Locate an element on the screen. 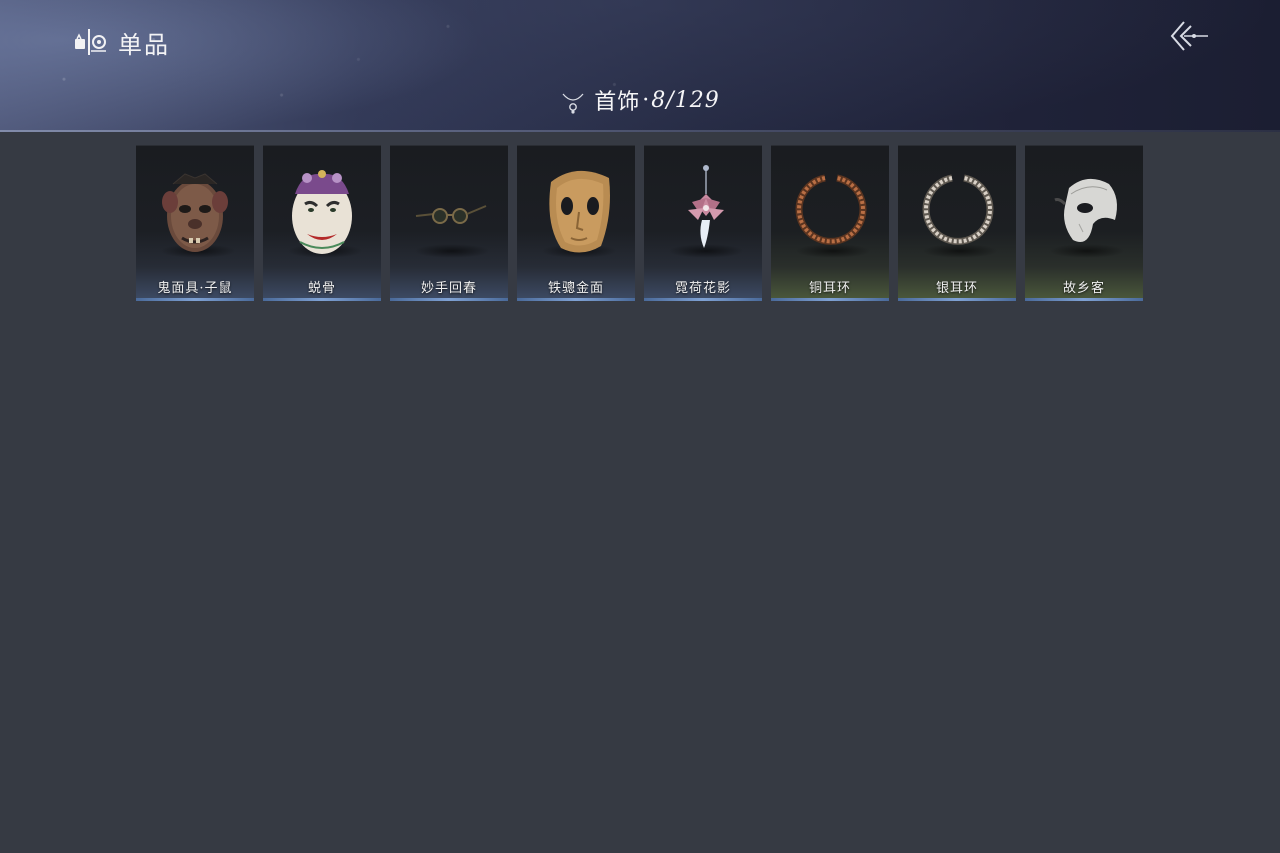  item-grid: 鬼面具·子鼠 蜕骨 妙手回春 铁骢金面 霓荷花影 铜耳环 银耳环 故乡客 is located at coordinates (639, 223).